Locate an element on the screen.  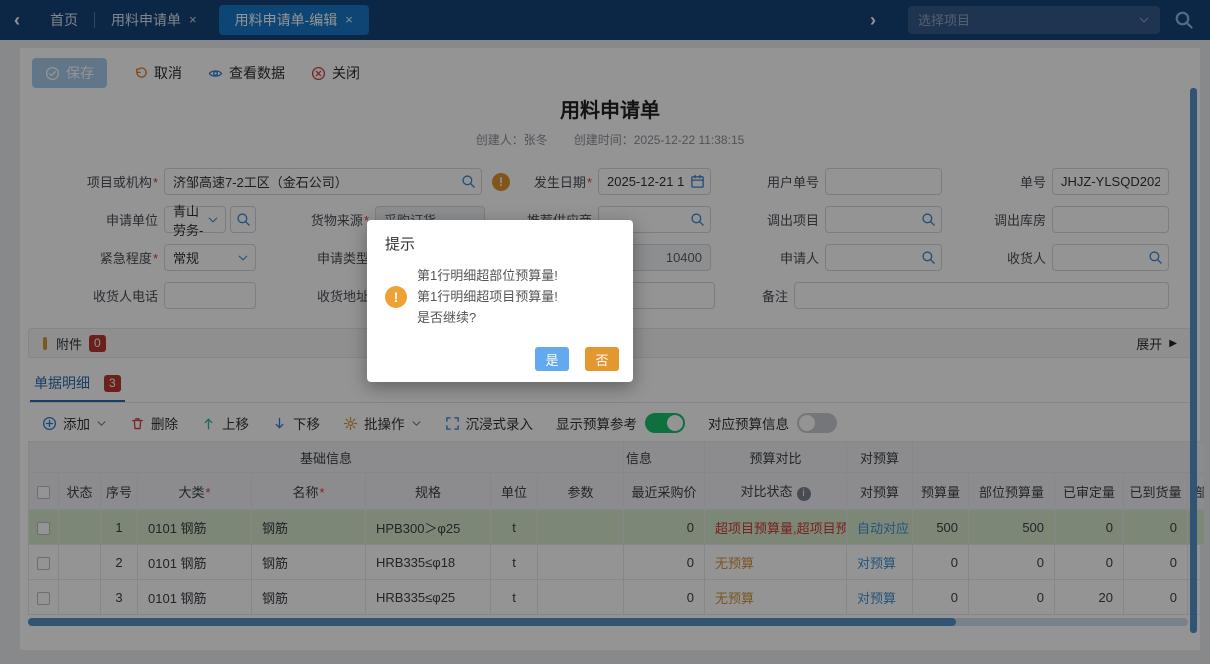
confirm-dialog: 提示 ! 第1行明细超部位预算量! 第1行明细超项目预算量! 是否继续? 是 否 is located at coordinates (500, 301).